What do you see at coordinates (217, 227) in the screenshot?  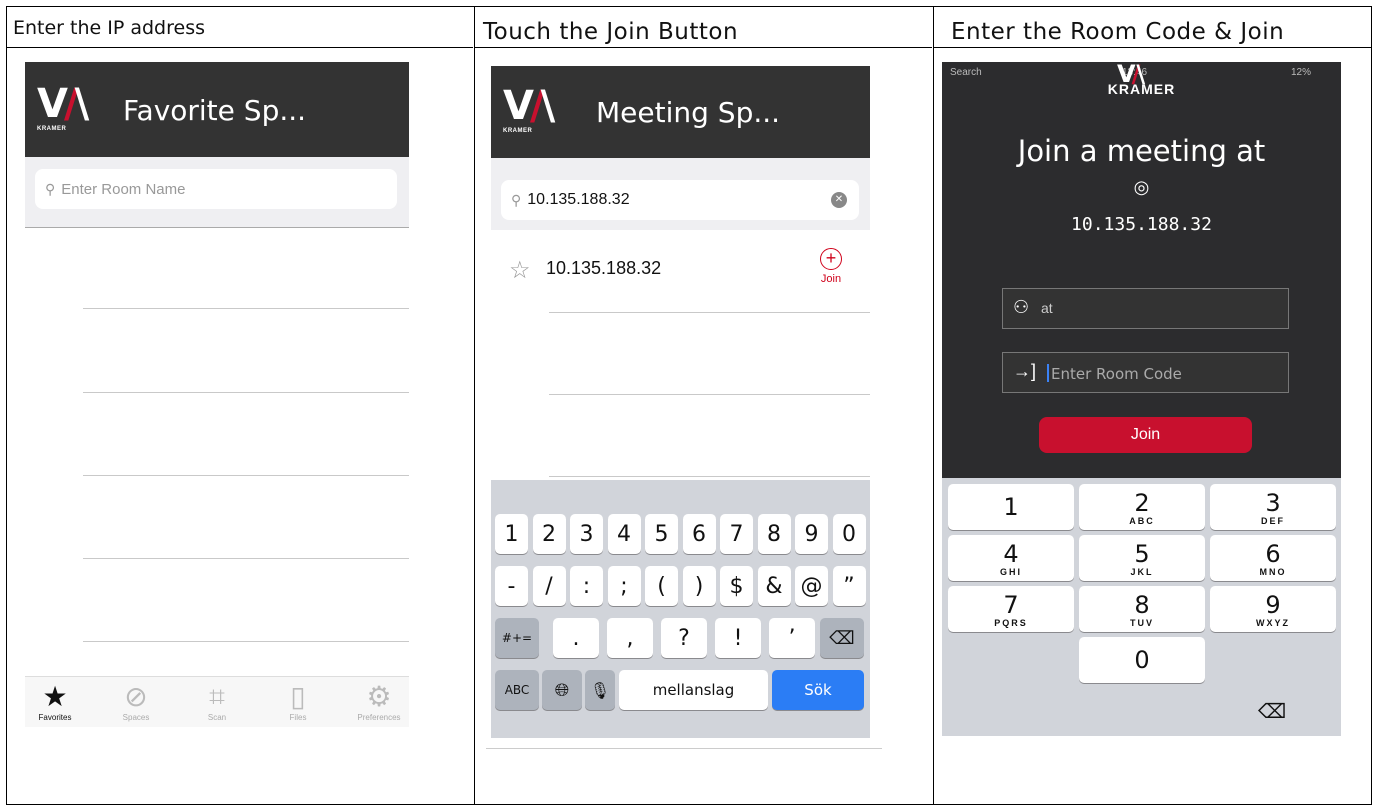 I see `divider` at bounding box center [217, 227].